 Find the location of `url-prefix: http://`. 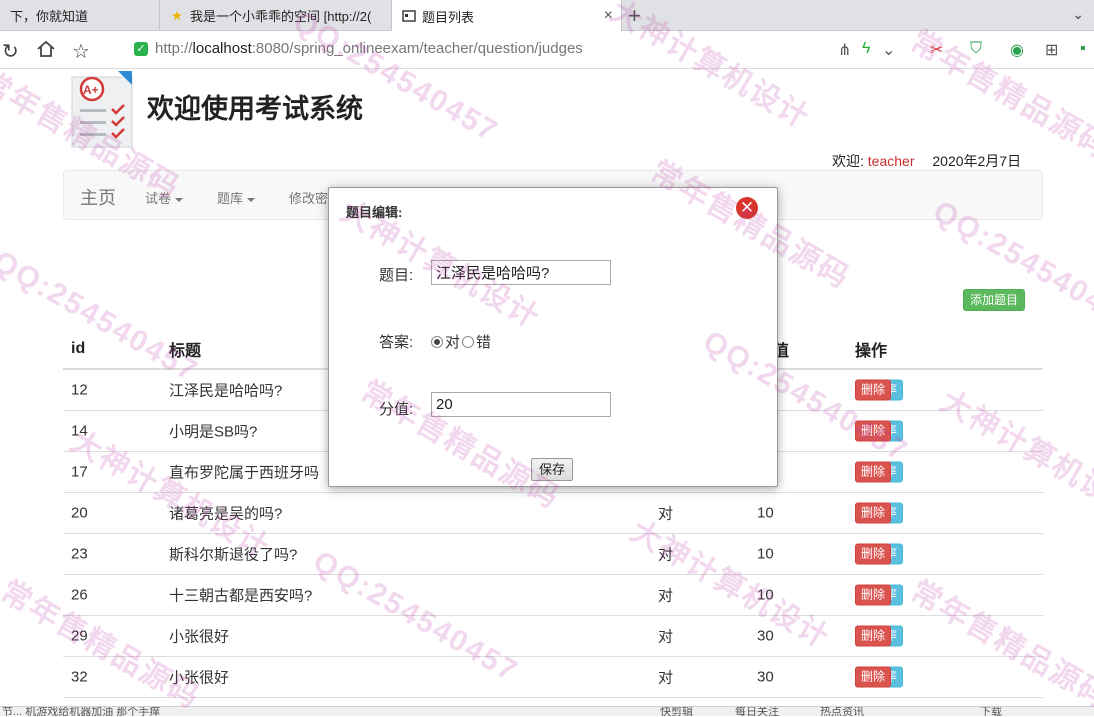

url-prefix: http:// is located at coordinates (174, 48).